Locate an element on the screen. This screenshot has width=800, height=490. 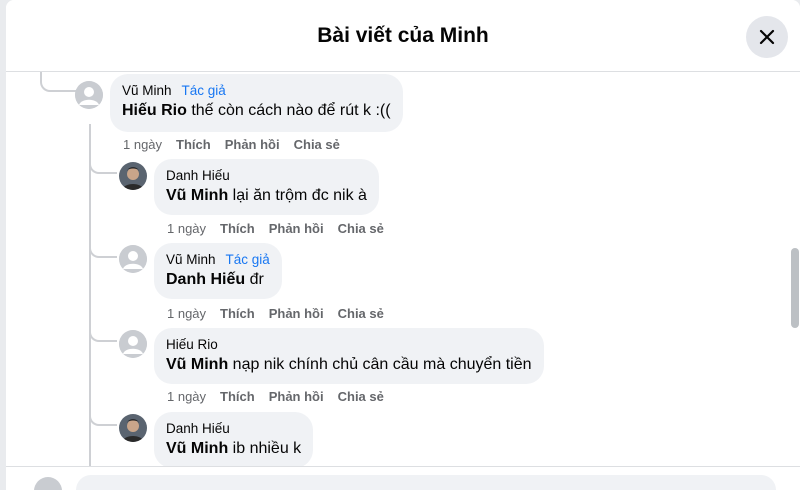
comment-text: thế còn cách nào để rút k :(( is located at coordinates (288, 110).